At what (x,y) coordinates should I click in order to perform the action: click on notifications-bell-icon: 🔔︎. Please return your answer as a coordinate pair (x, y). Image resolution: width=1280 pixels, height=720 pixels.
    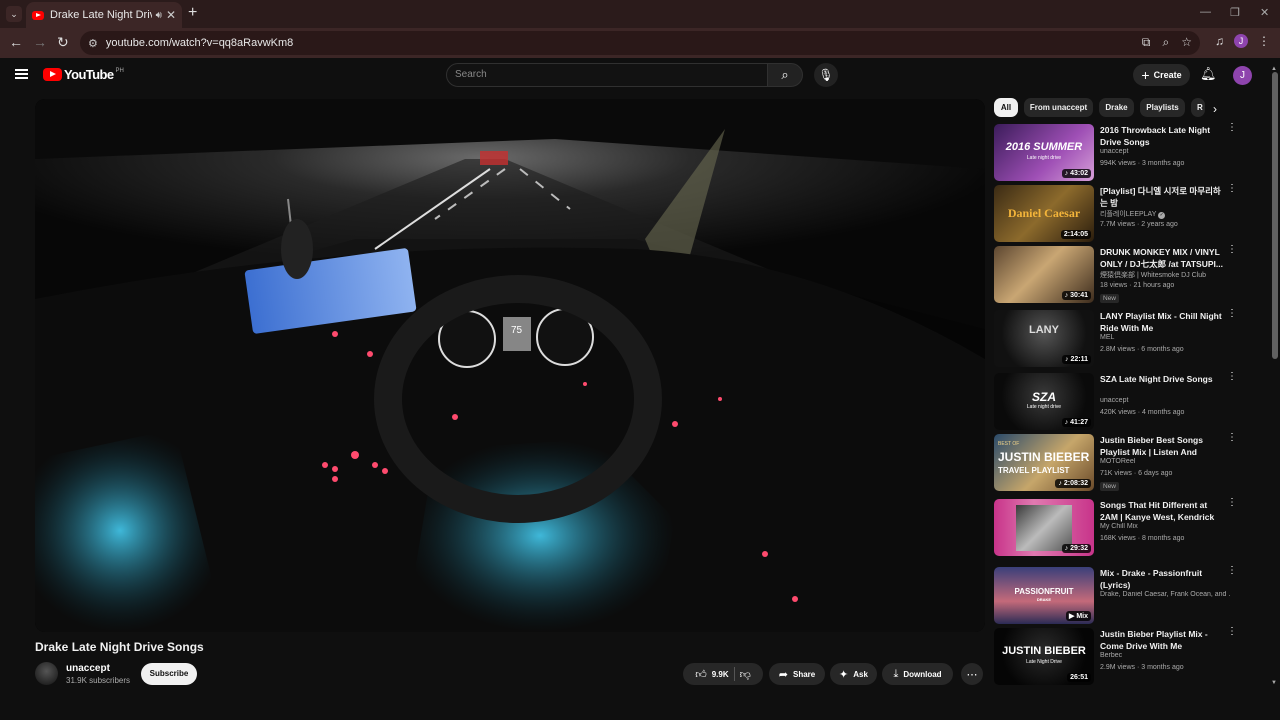
    Looking at the image, I should click on (1208, 74).